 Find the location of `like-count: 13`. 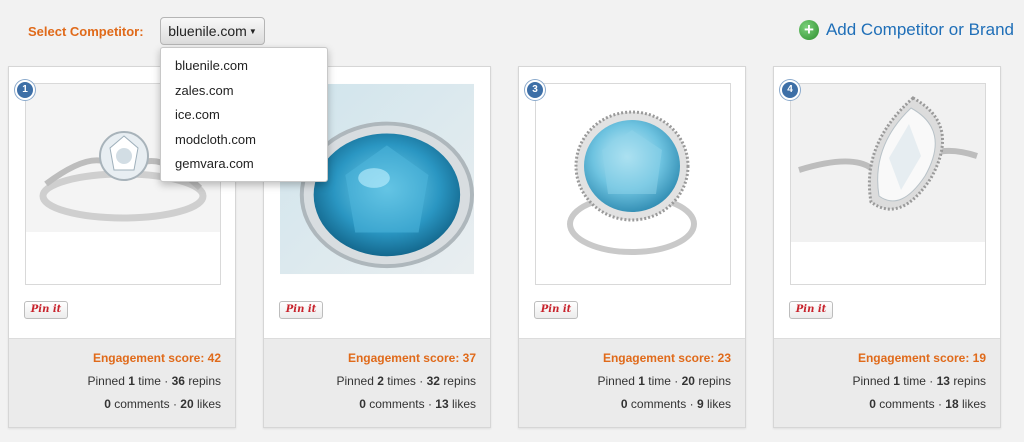

like-count: 13 is located at coordinates (442, 404).